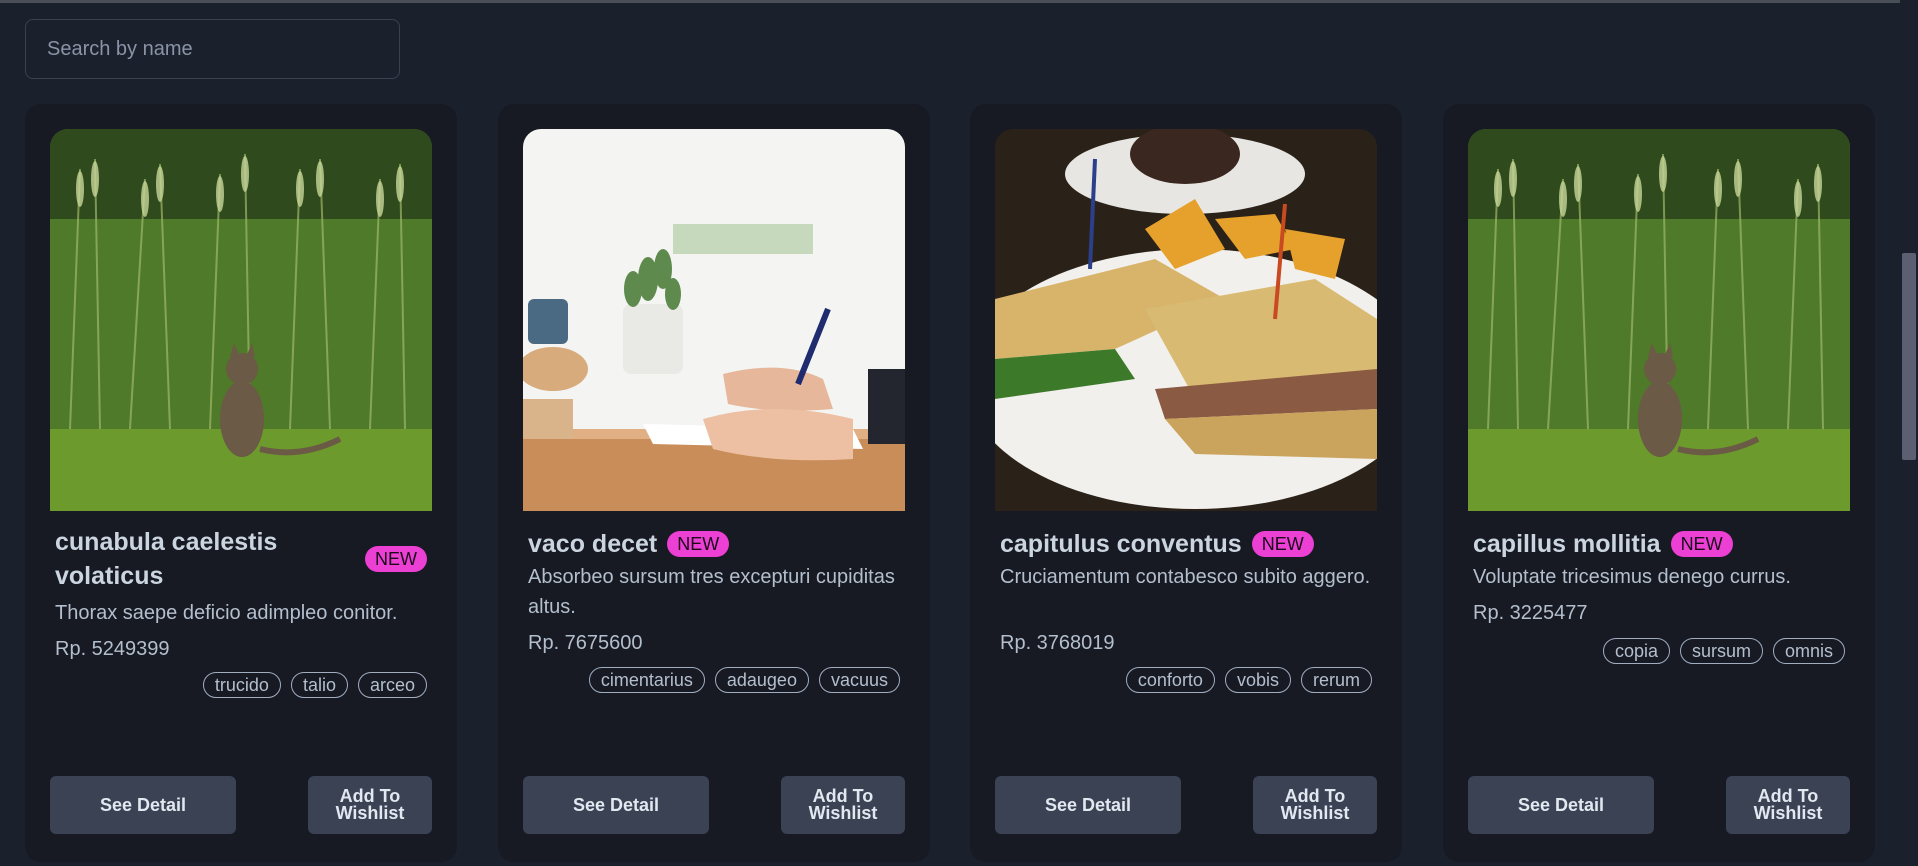  I want to click on tag: vobis, so click(1257, 680).